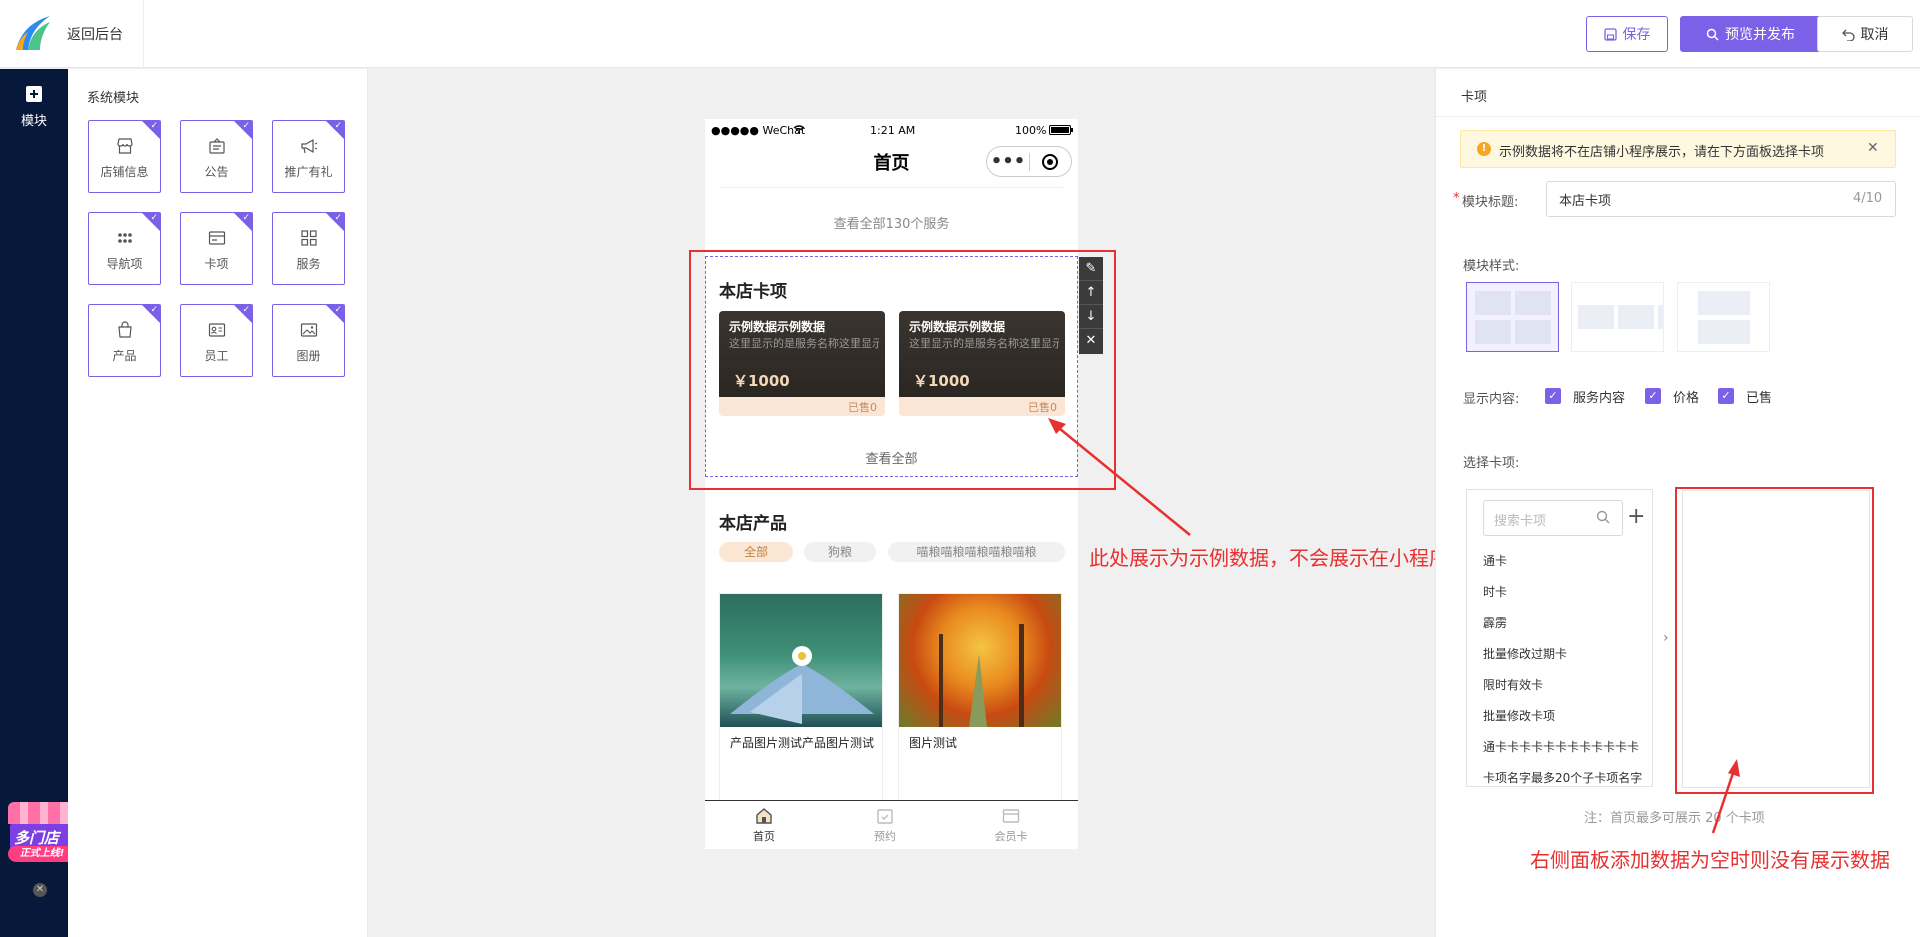 This screenshot has width=1920, height=937. What do you see at coordinates (308, 264) in the screenshot?
I see `module-label: 服务` at bounding box center [308, 264].